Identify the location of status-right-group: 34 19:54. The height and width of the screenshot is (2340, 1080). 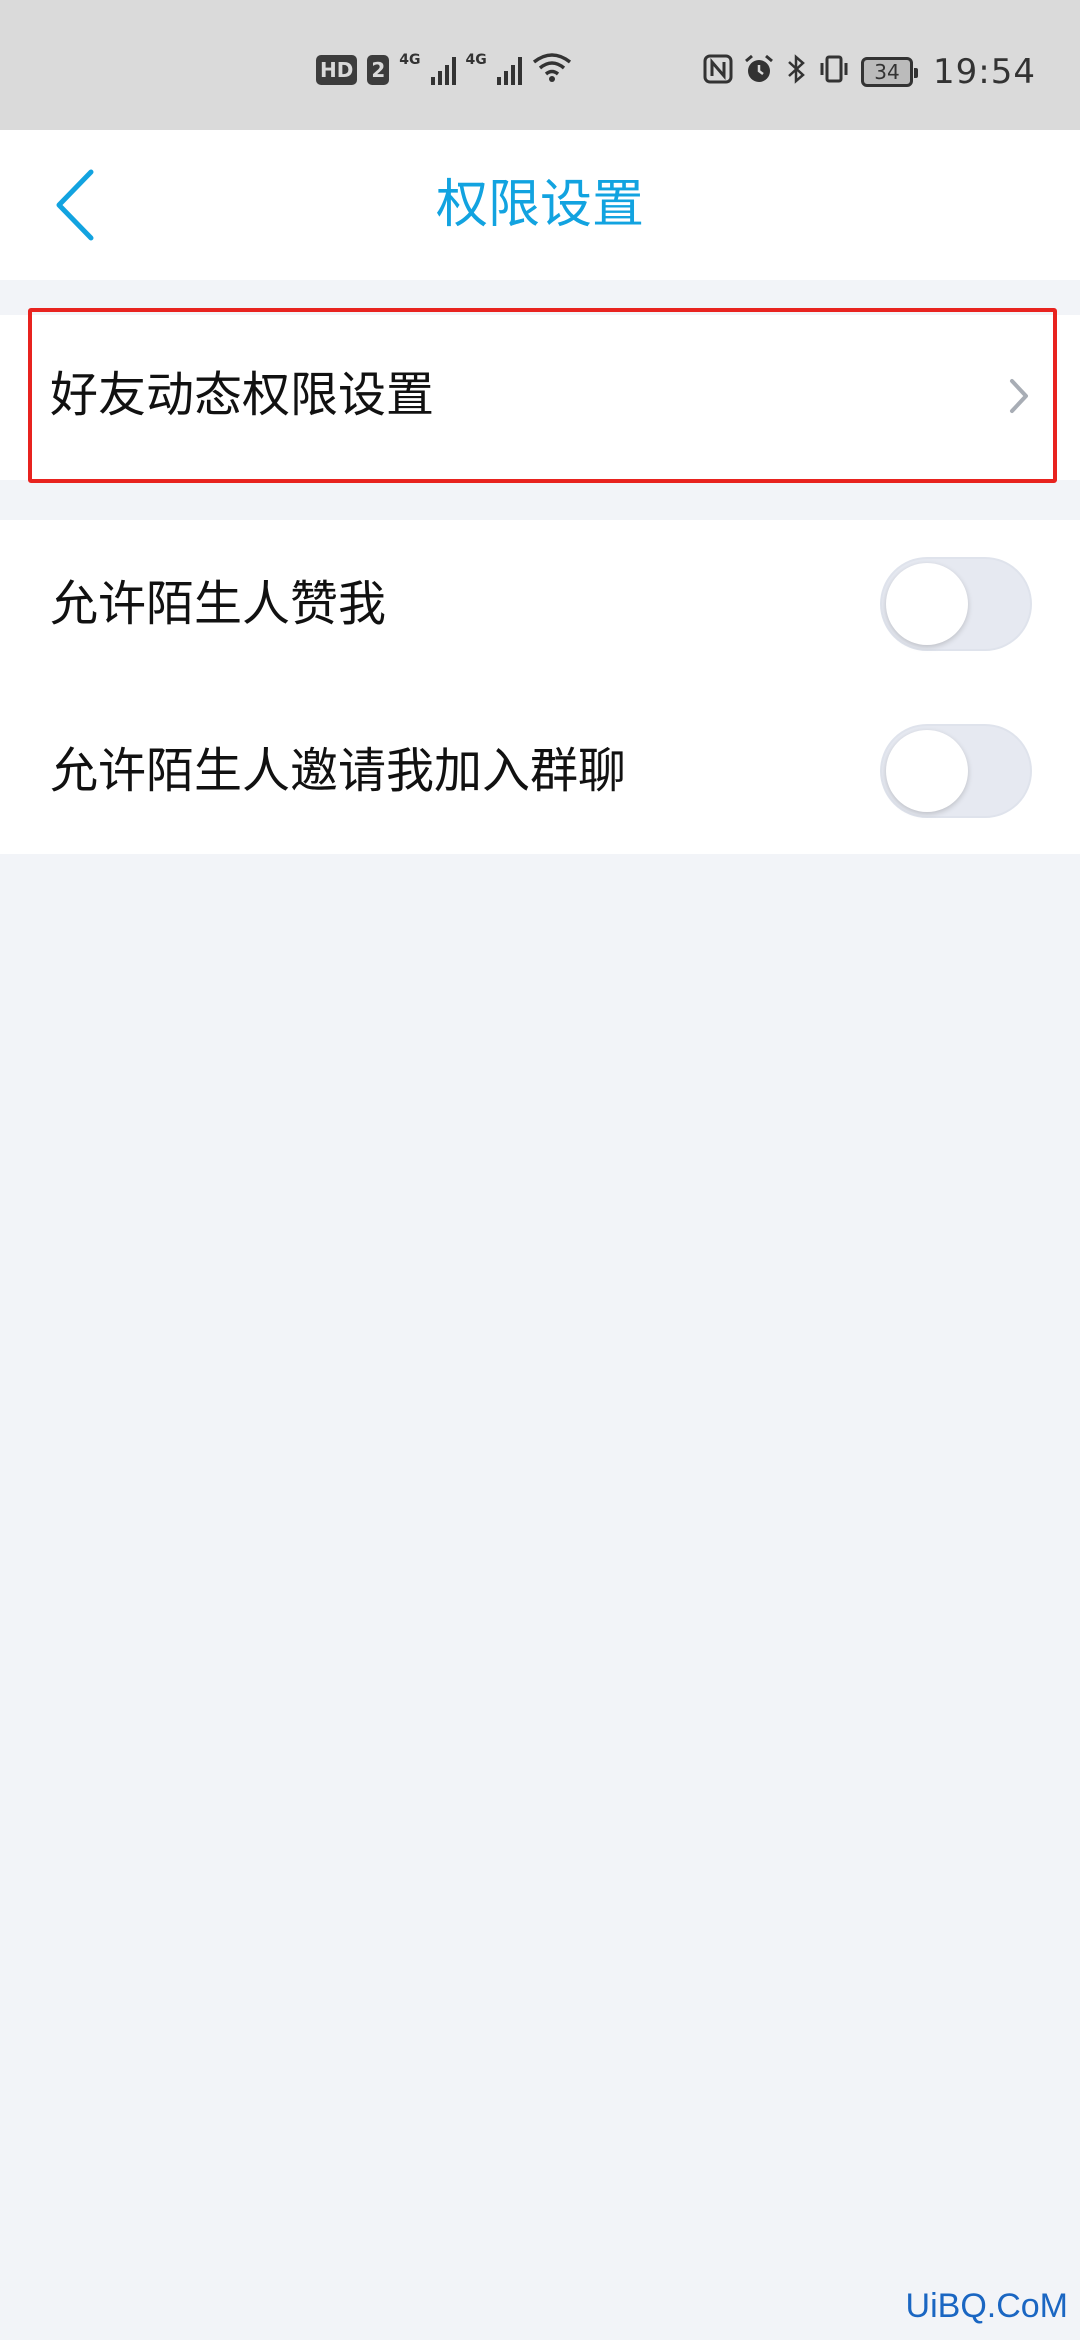
(869, 72).